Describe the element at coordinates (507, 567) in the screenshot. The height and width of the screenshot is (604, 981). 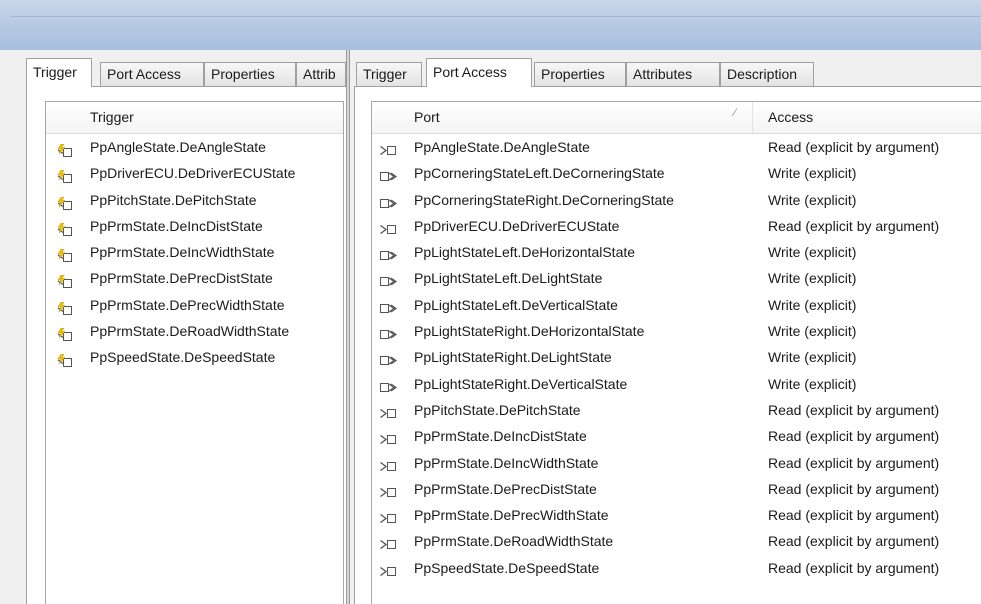
I see `port-name: PpSpeedState.DeSpeedState` at that location.